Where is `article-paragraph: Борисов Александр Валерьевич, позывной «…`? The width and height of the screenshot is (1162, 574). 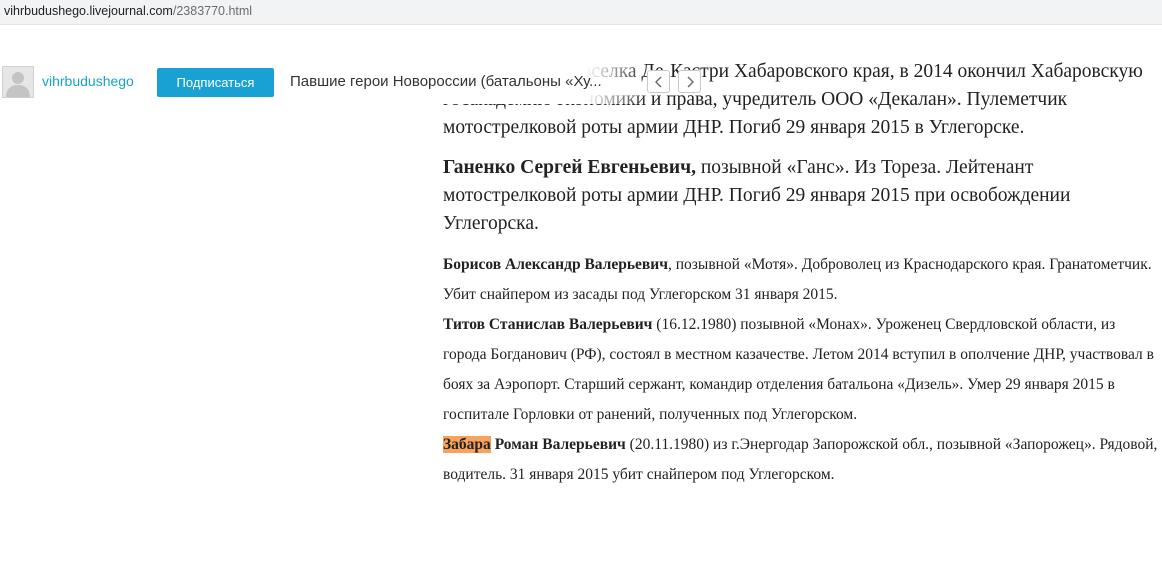
article-paragraph: Борисов Александр Валерьевич, позывной «… is located at coordinates (800, 280).